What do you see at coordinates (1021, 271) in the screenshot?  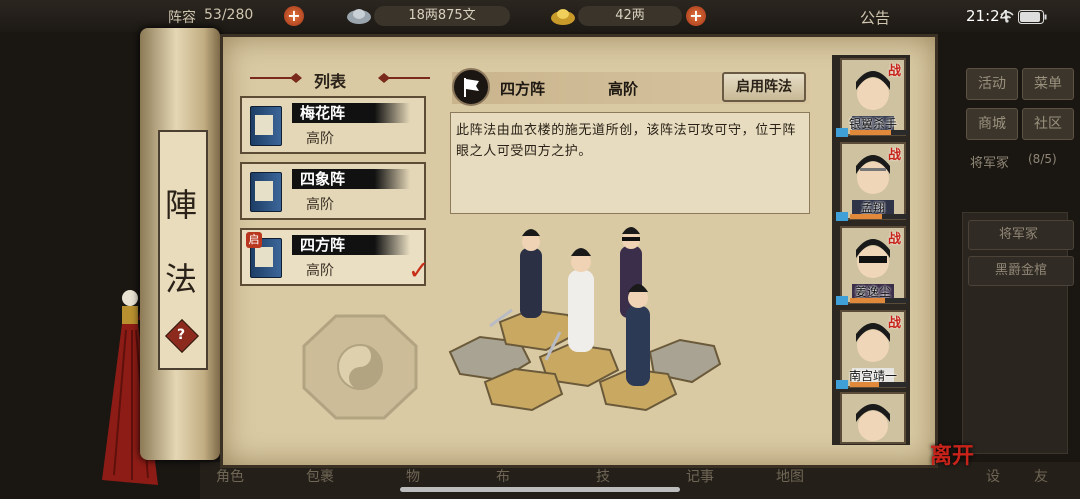 I see `black-coffin-button: 黑爵金棺` at bounding box center [1021, 271].